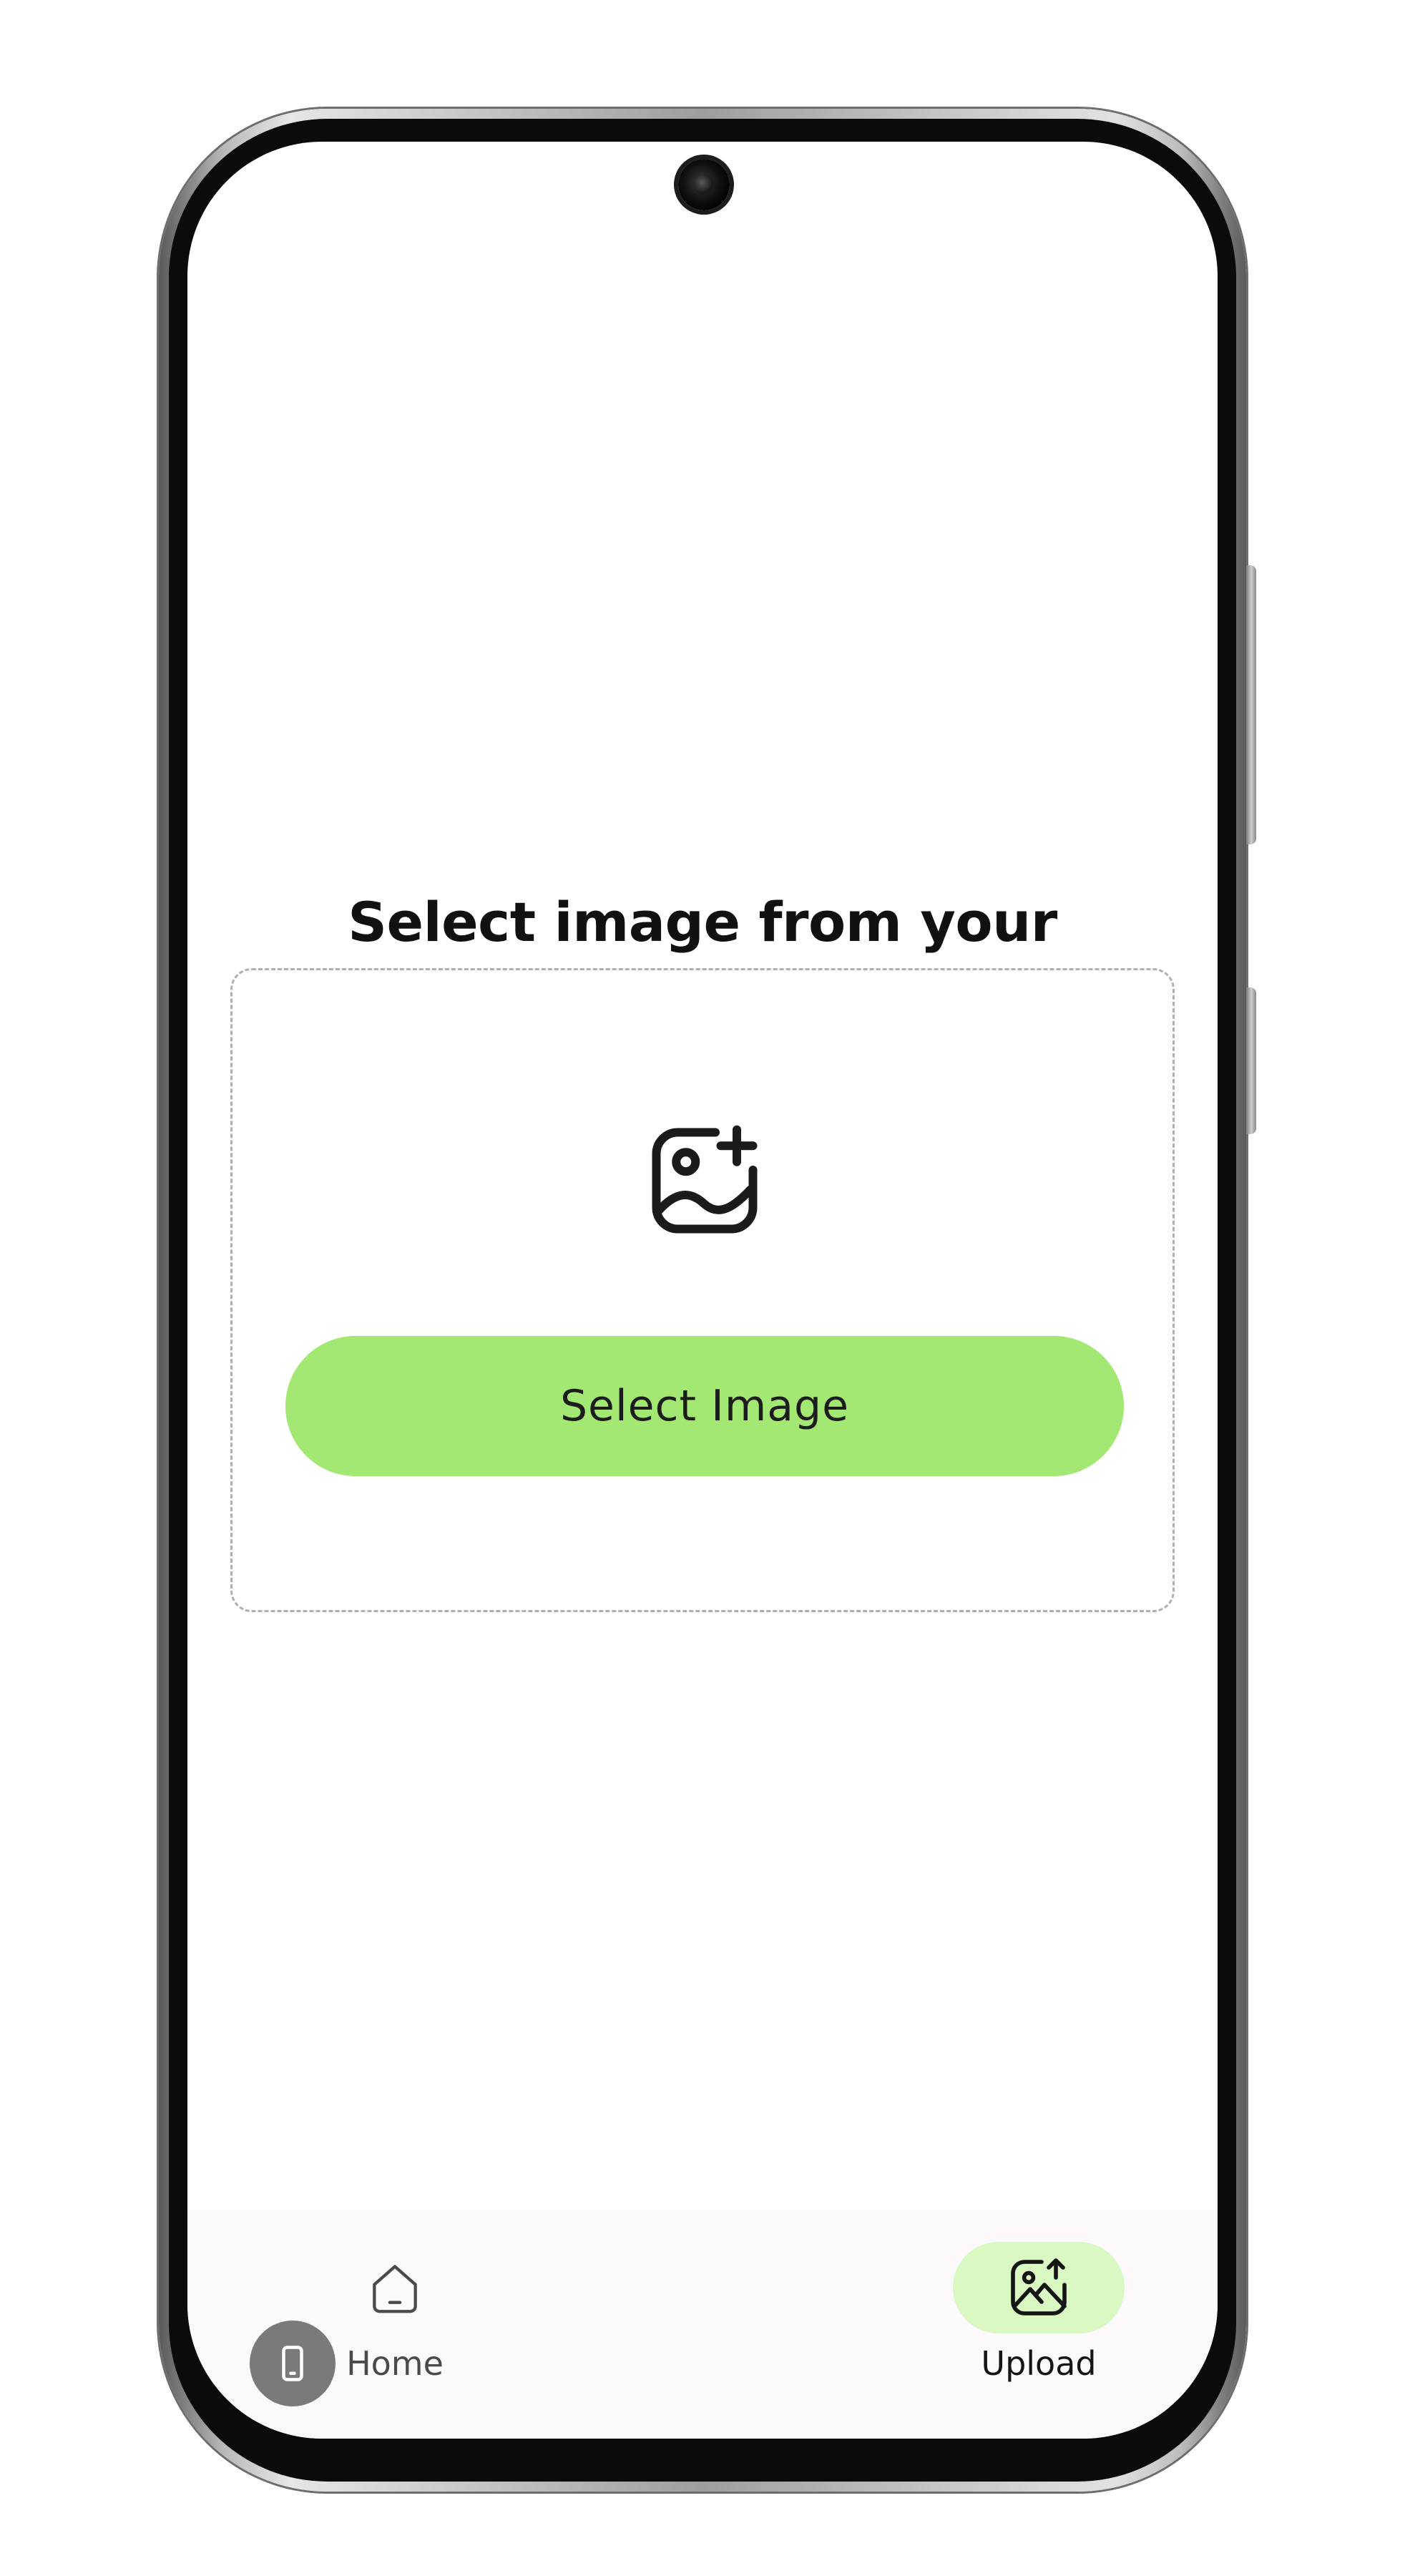 This screenshot has height=2576, width=1405. I want to click on phone-icon, so click(292, 2363).